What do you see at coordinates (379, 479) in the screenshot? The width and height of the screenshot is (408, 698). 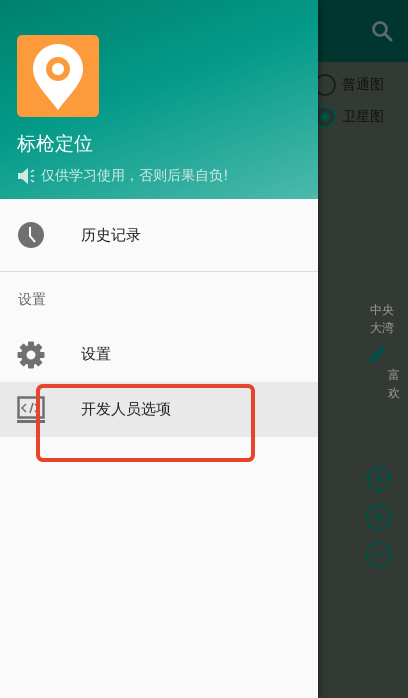 I see `locate-icon` at bounding box center [379, 479].